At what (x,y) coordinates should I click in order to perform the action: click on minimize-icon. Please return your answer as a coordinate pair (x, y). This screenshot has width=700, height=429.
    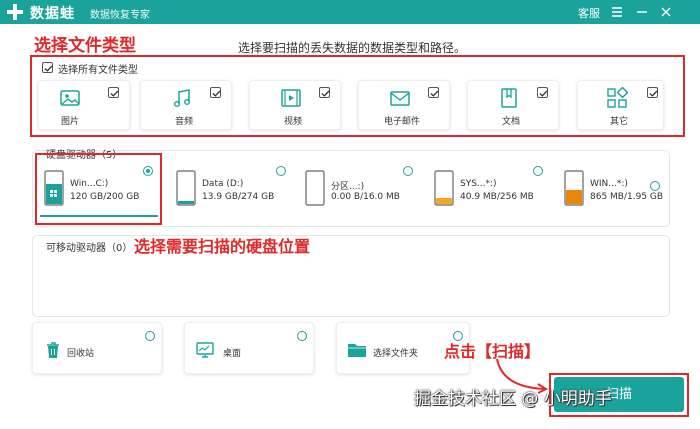
    Looking at the image, I should click on (642, 12).